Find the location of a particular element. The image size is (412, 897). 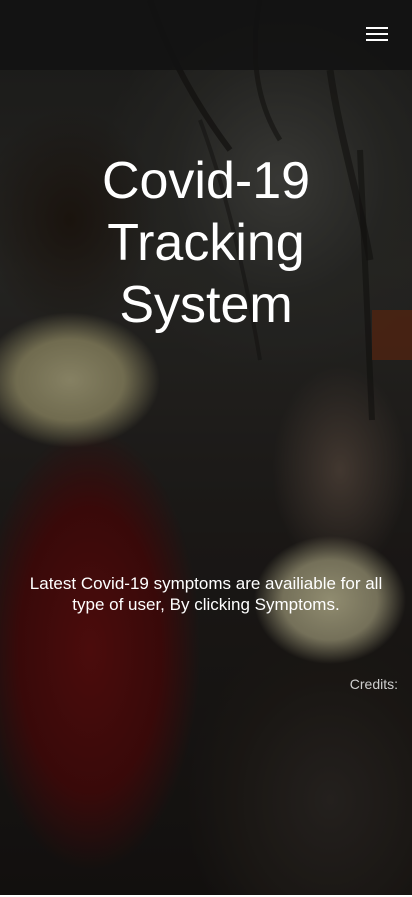

menu-bar-middle is located at coordinates (377, 34).